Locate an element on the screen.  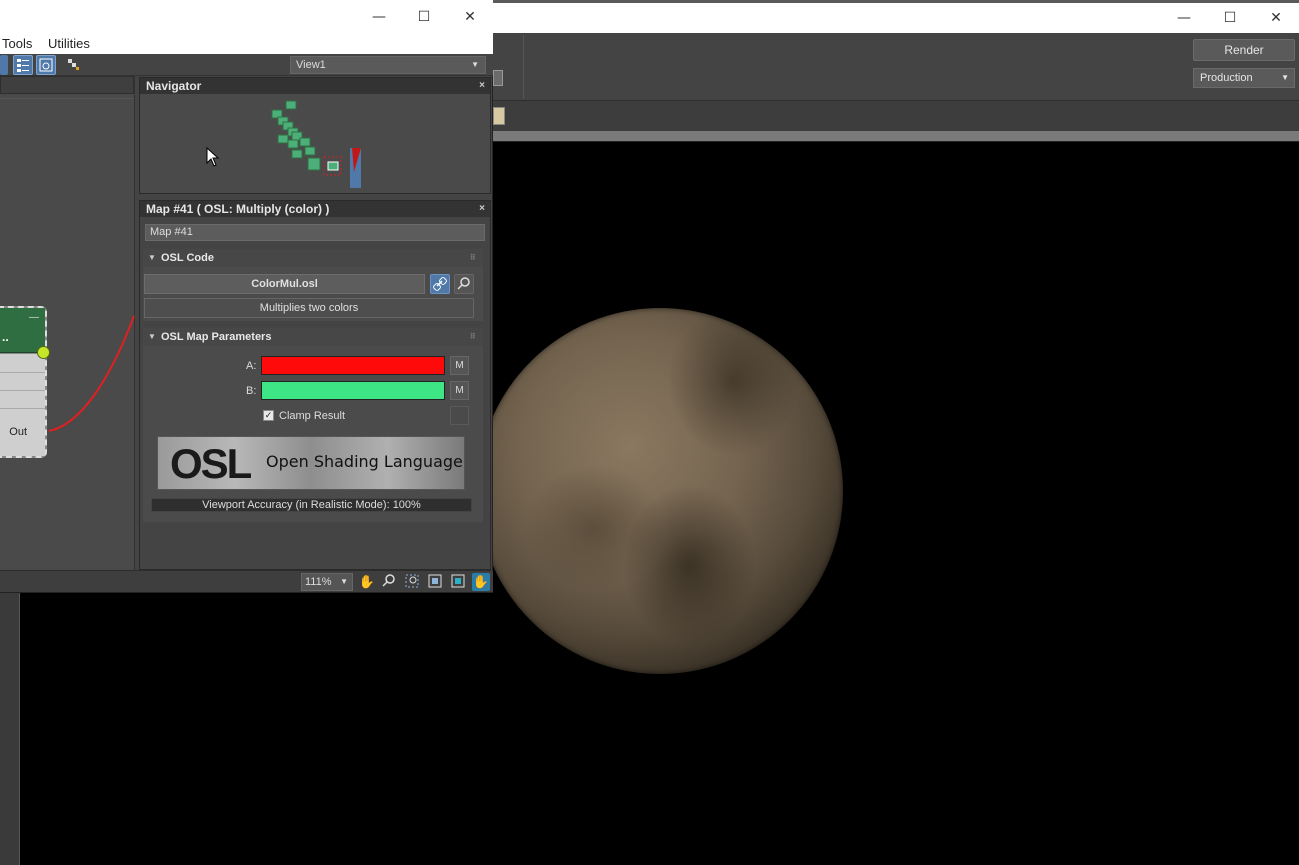
parameter-panel-title-text: Map #41 ( OSL: Multiply (color) ) is located at coordinates (238, 209).